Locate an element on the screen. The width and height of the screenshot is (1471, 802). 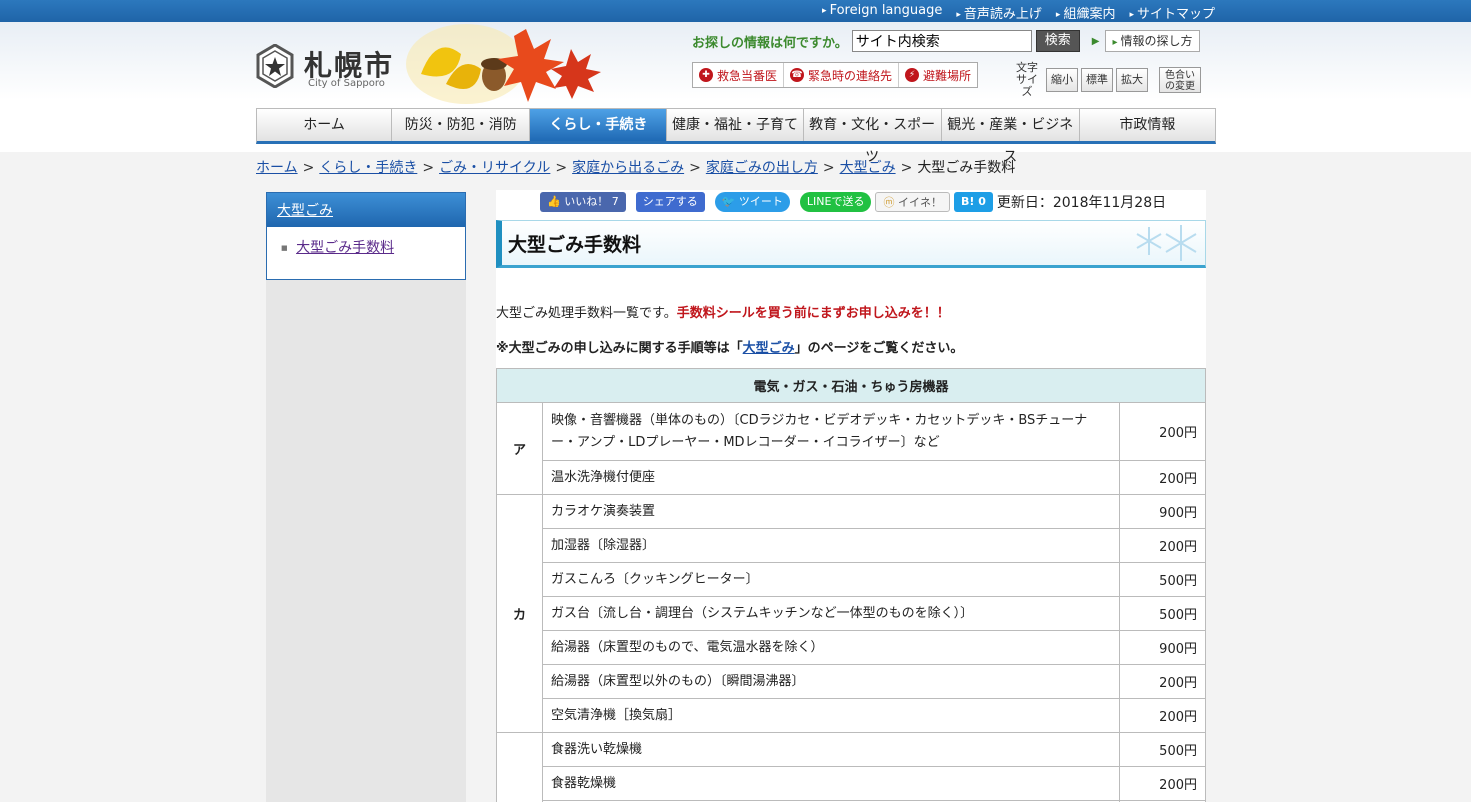
text-larger-button: 拡大 is located at coordinates (1132, 80).